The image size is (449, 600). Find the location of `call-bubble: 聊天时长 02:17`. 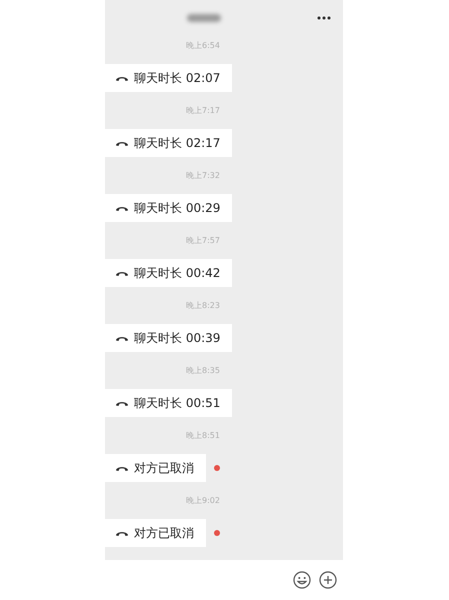

call-bubble: 聊天时长 02:17 is located at coordinates (168, 143).